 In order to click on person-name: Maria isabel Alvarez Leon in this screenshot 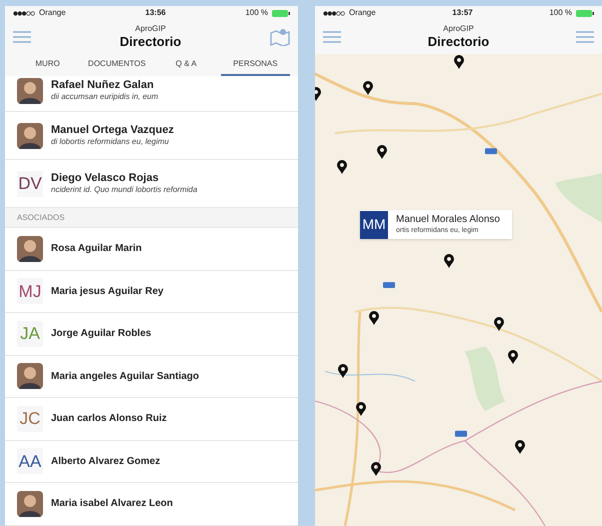, I will do `click(112, 504)`.